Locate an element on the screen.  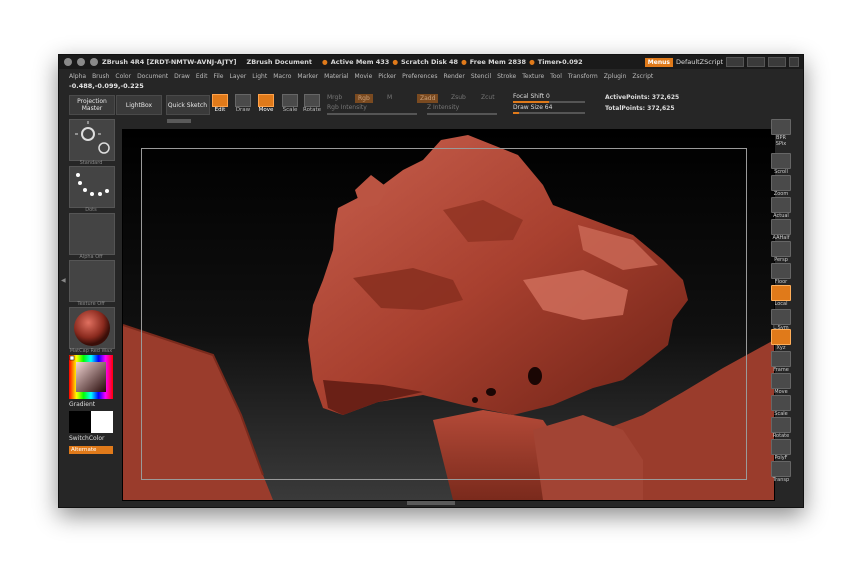
rotate-icon is located at coordinates (312, 100).